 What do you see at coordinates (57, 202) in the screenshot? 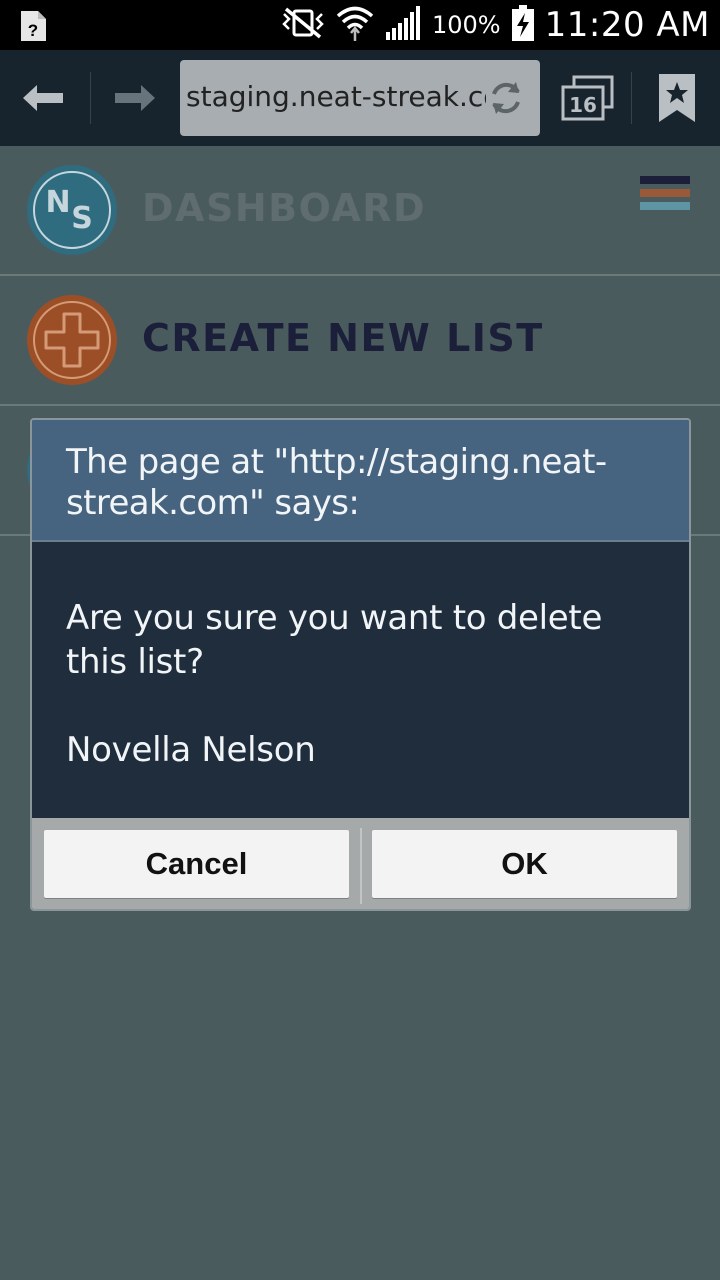
I see `svg-text: N` at bounding box center [57, 202].